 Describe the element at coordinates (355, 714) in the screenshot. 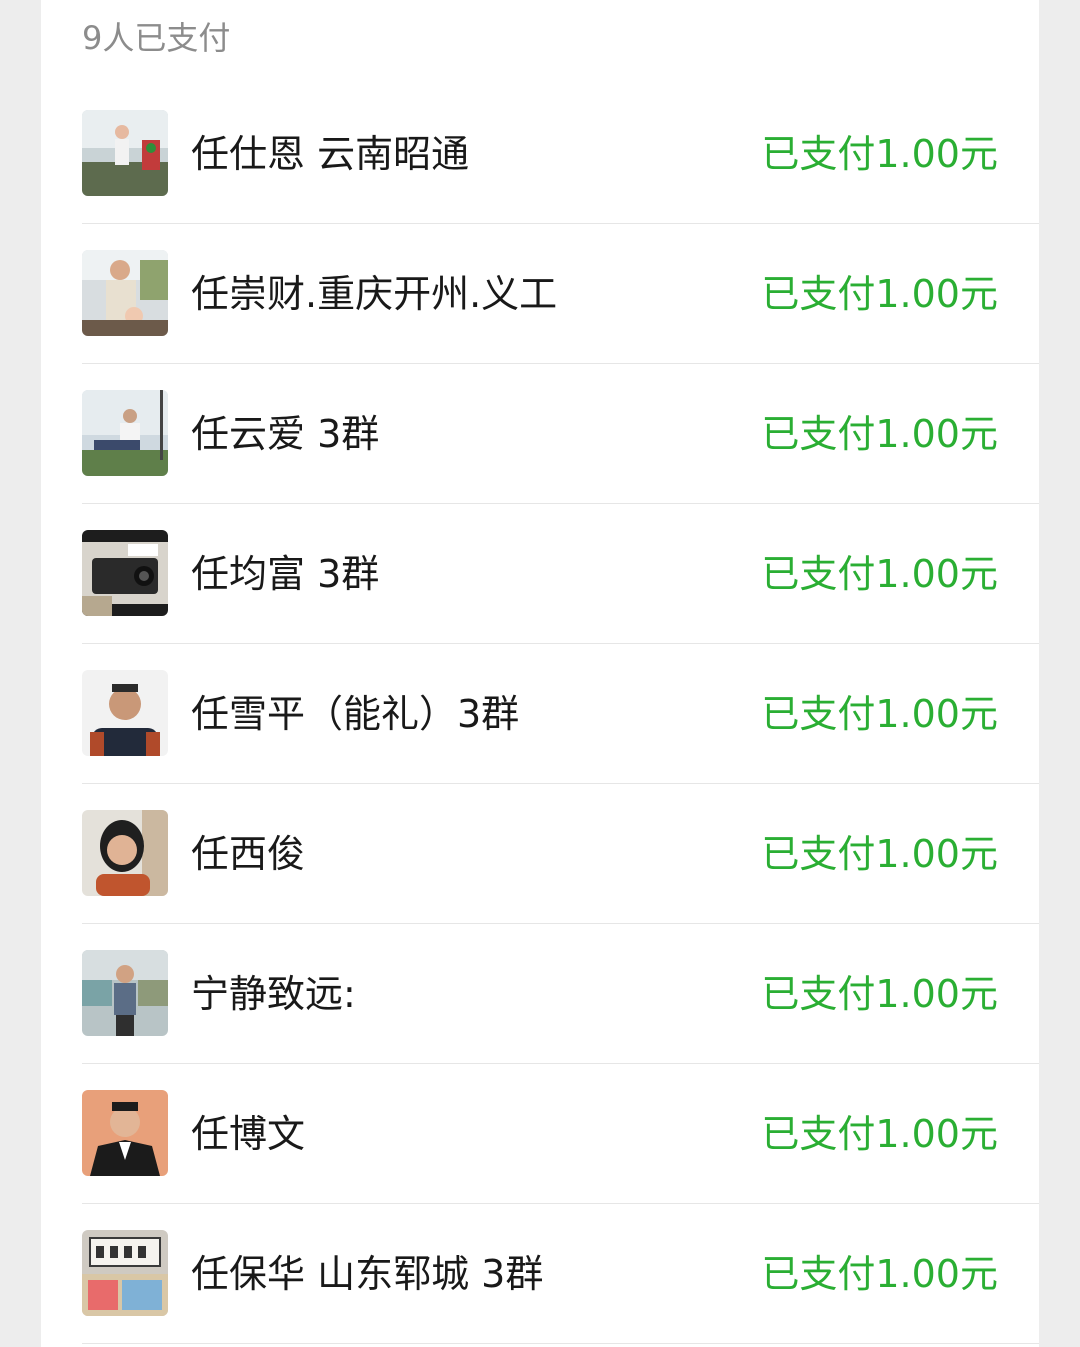

I see `payer-name: 任雪平（能礼）3群` at that location.